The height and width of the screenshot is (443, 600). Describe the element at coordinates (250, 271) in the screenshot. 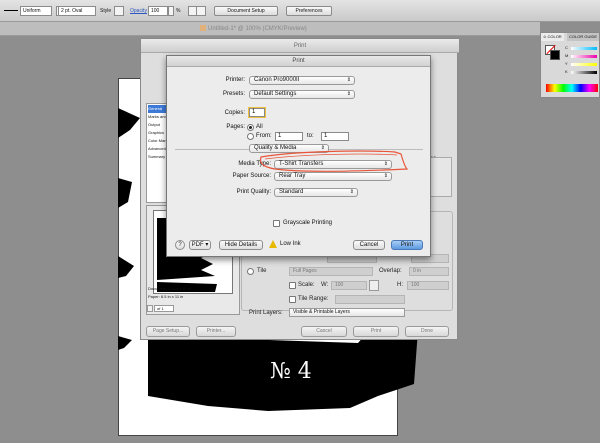

I see `tile-radio` at that location.